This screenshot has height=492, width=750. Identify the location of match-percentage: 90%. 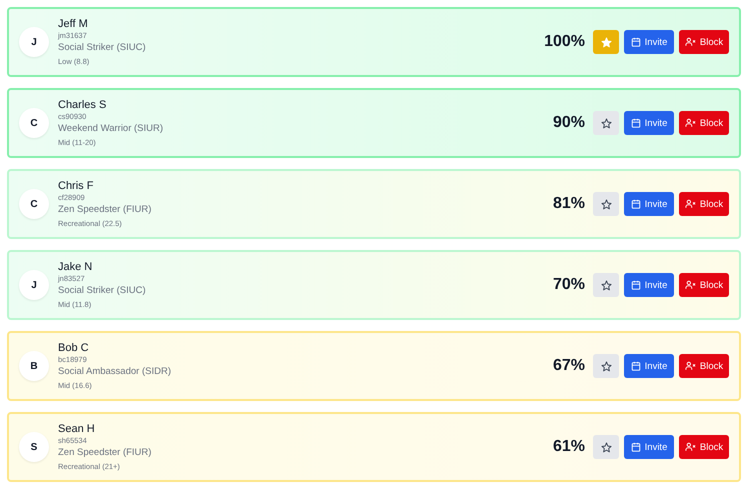
(568, 123).